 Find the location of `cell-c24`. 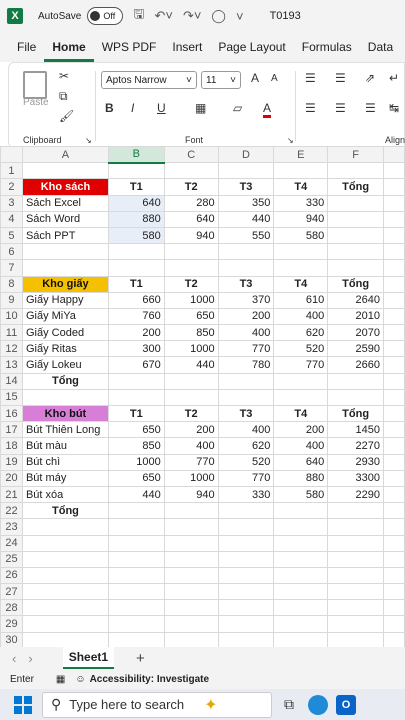

cell-c24 is located at coordinates (191, 543).